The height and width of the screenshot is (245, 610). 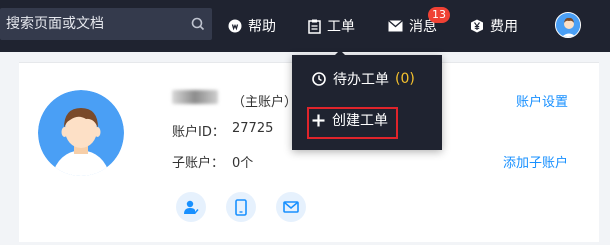 I want to click on order-label: 工单, so click(x=341, y=27).